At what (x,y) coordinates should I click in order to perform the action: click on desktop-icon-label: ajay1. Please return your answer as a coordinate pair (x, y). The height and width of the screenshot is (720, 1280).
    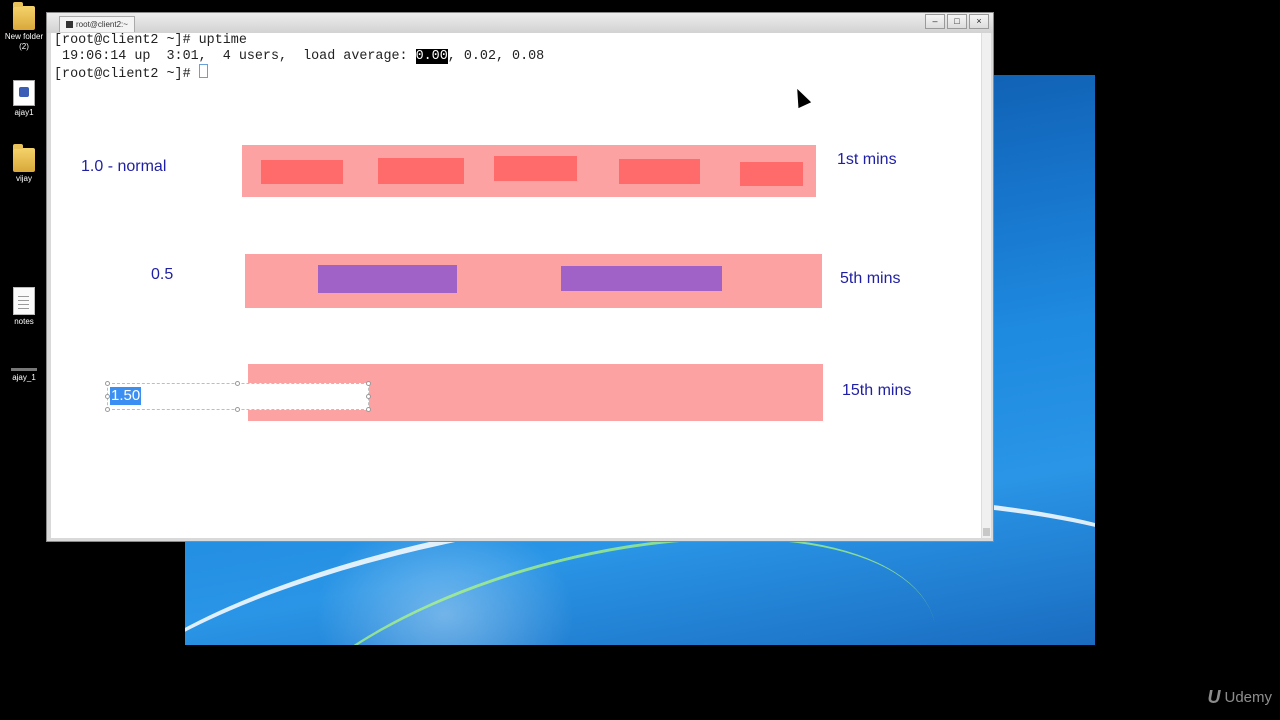
    Looking at the image, I should click on (24, 112).